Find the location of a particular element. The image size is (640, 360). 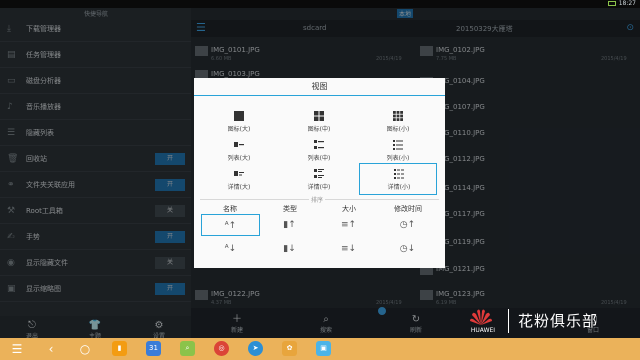

sort-type-desc-button: ▮↓ is located at coordinates (289, 249).